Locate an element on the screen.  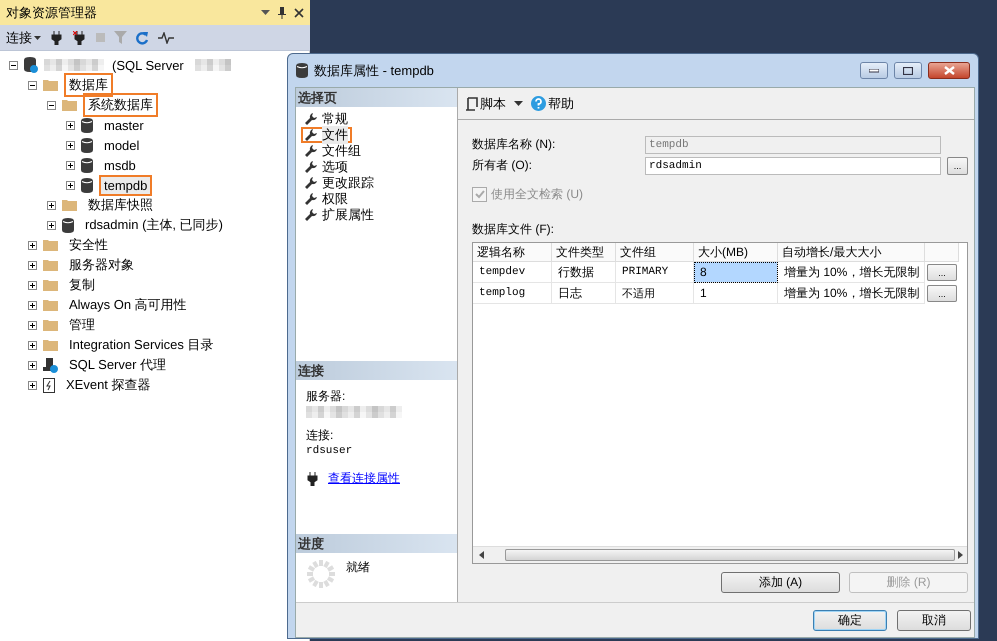
page-item: 文件 is located at coordinates (326, 135).